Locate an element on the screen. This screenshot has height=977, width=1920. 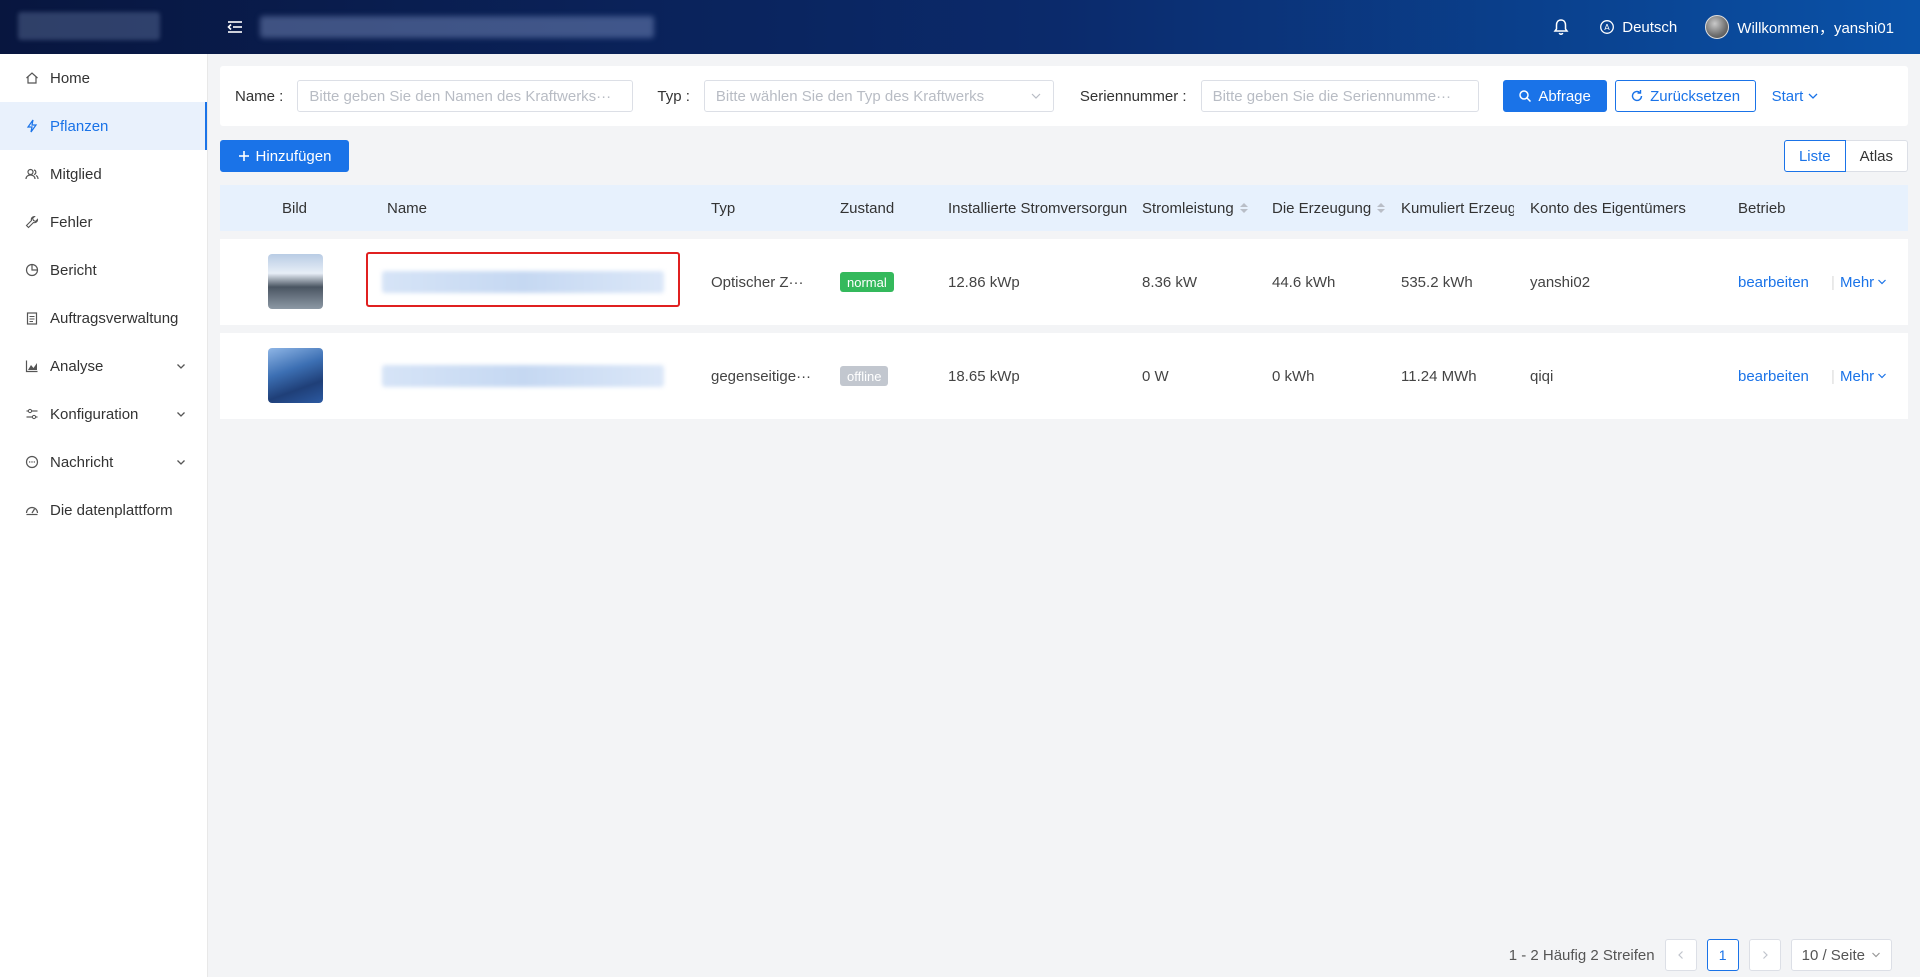
more-label: Mehr is located at coordinates (1857, 282).